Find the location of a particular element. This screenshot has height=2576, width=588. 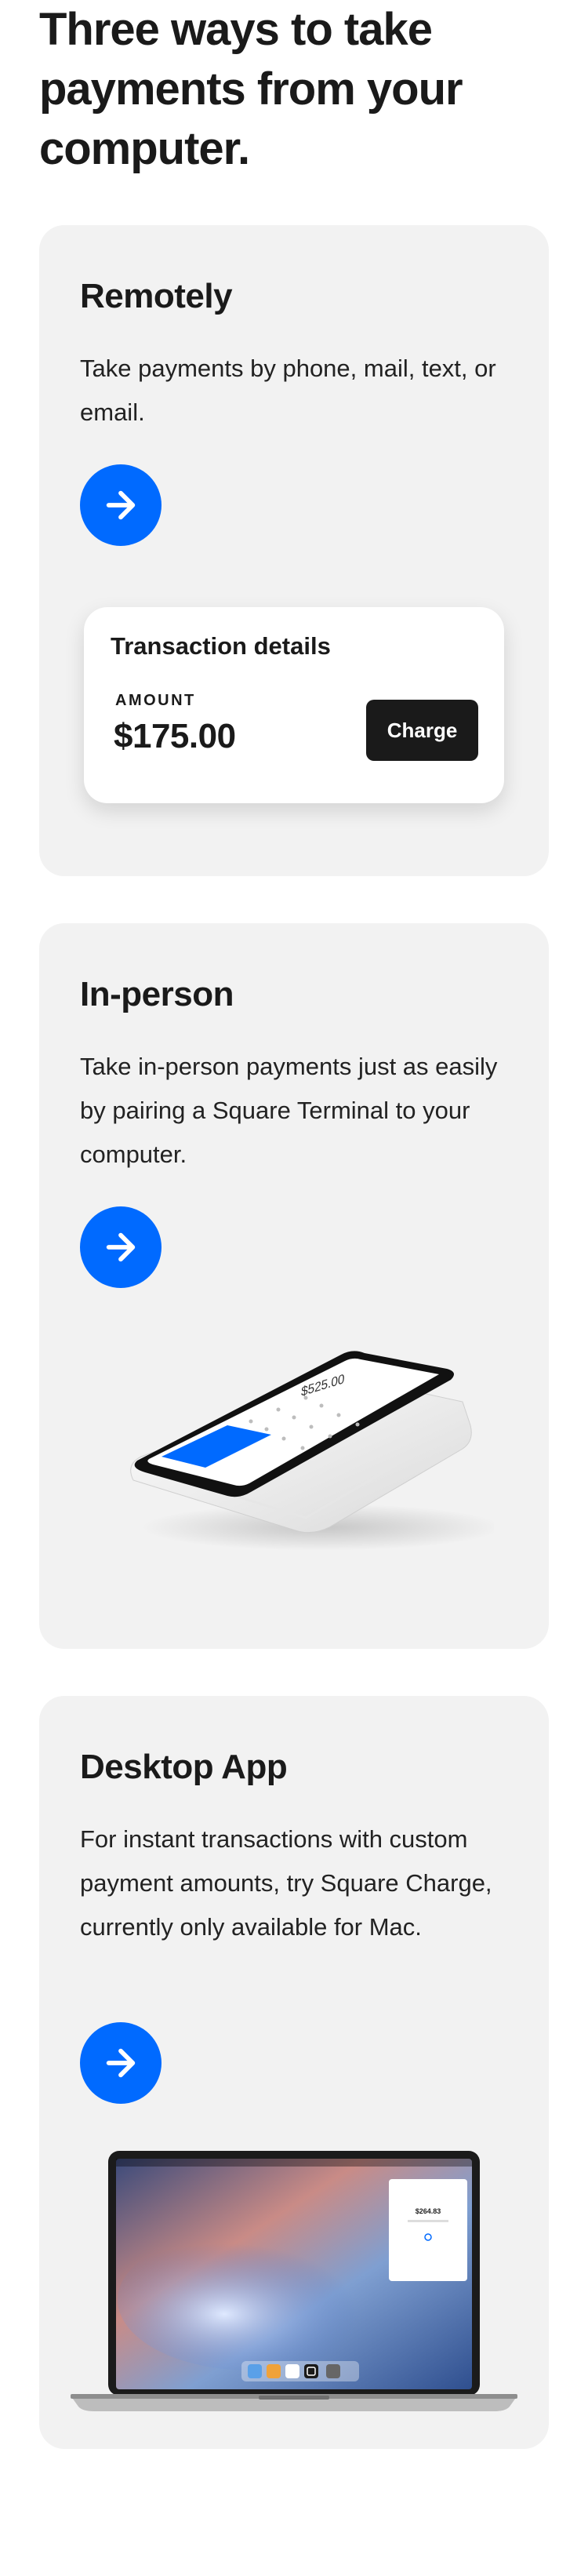

in-person-arrow-button is located at coordinates (121, 1247).